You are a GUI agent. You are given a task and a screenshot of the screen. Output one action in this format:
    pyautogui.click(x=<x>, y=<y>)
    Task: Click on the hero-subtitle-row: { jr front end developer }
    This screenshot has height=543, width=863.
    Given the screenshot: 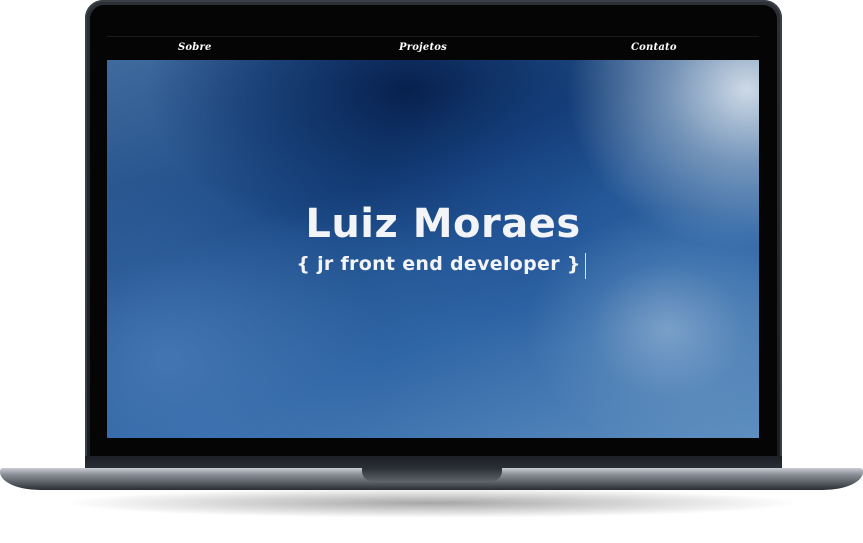 What is the action you would take?
    pyautogui.click(x=433, y=266)
    